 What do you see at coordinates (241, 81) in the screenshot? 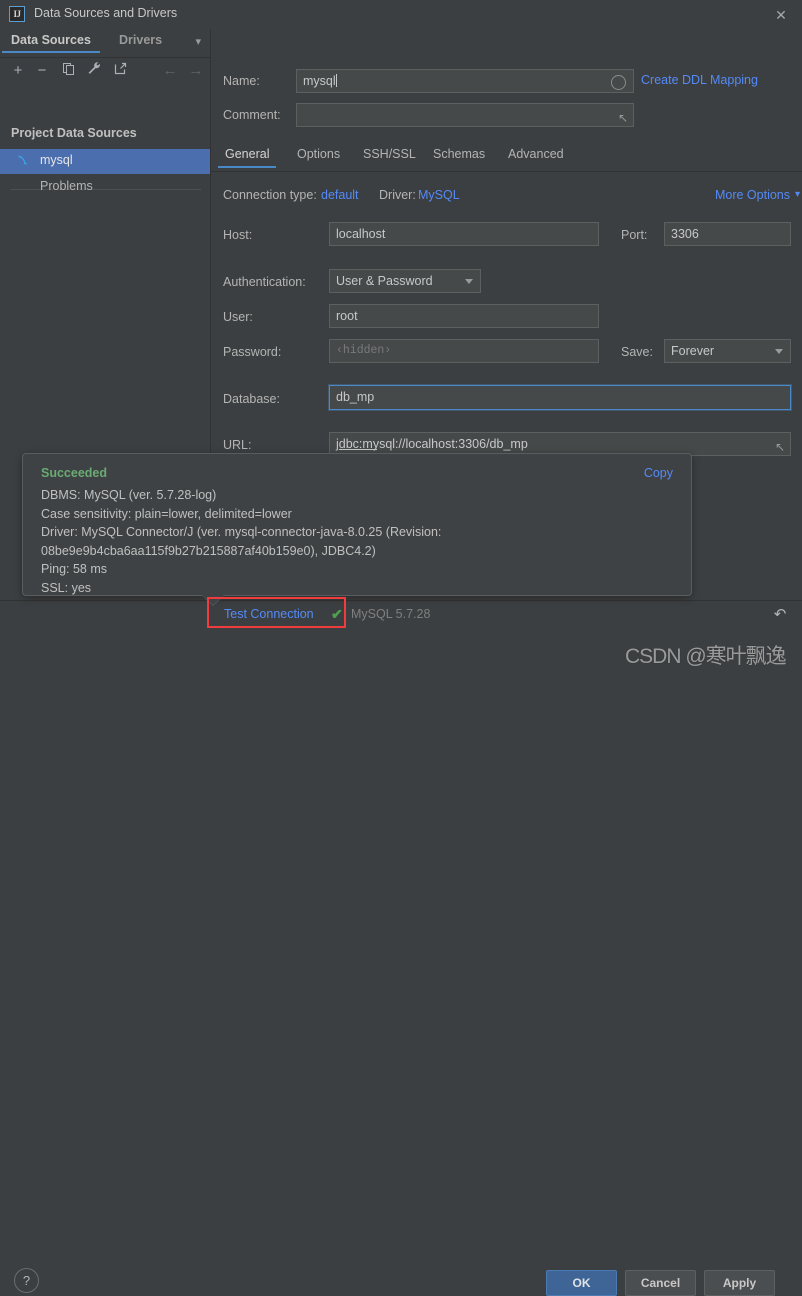
I see `name-label: Name:` at bounding box center [241, 81].